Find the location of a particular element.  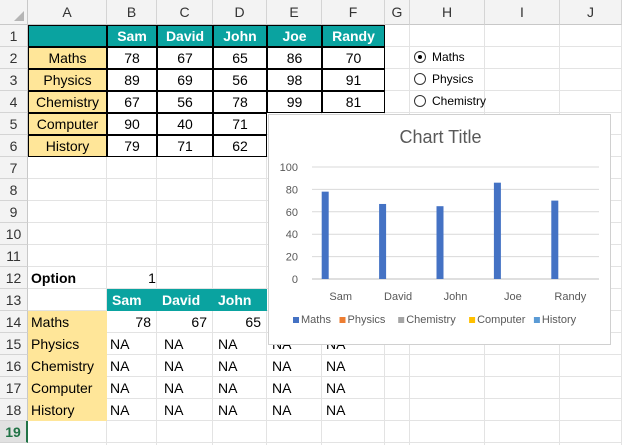

row-header-4: 4 is located at coordinates (14, 102).